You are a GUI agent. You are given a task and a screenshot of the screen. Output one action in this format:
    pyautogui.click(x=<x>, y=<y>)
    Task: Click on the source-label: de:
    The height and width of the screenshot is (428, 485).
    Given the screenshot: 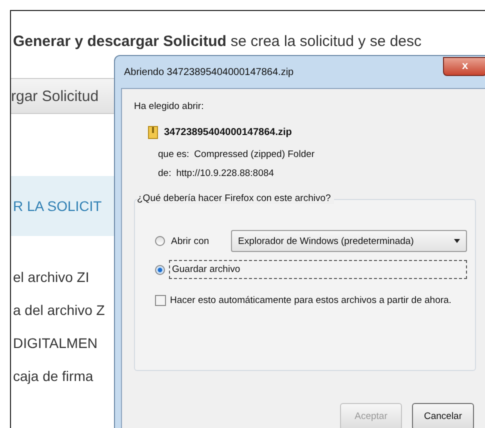 What is the action you would take?
    pyautogui.click(x=165, y=173)
    